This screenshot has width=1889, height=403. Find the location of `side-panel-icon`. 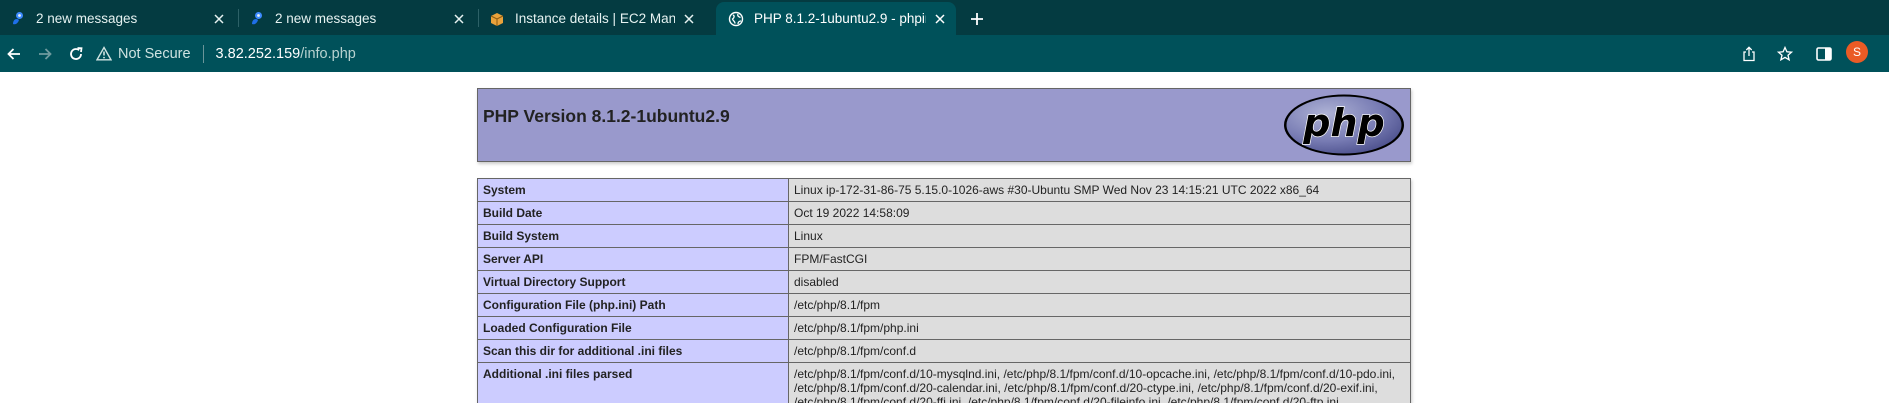

side-panel-icon is located at coordinates (1824, 54).